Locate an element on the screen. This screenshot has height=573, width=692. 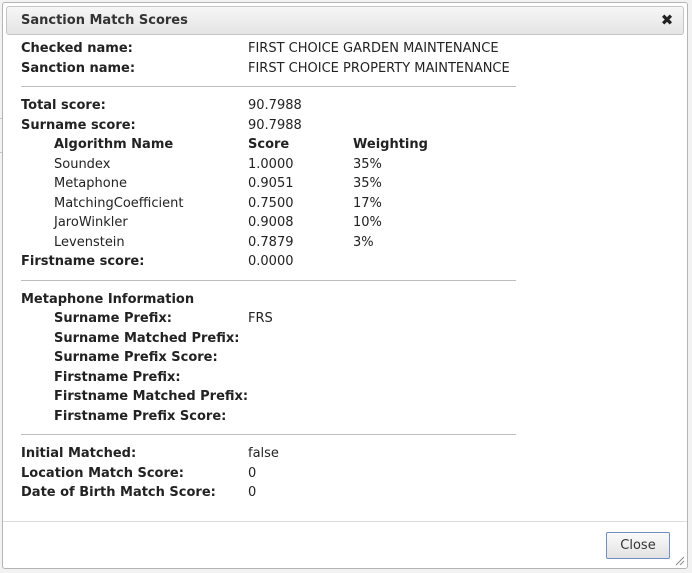
surname-matched-prefix-label: Surname Matched Prefix: is located at coordinates (147, 338).